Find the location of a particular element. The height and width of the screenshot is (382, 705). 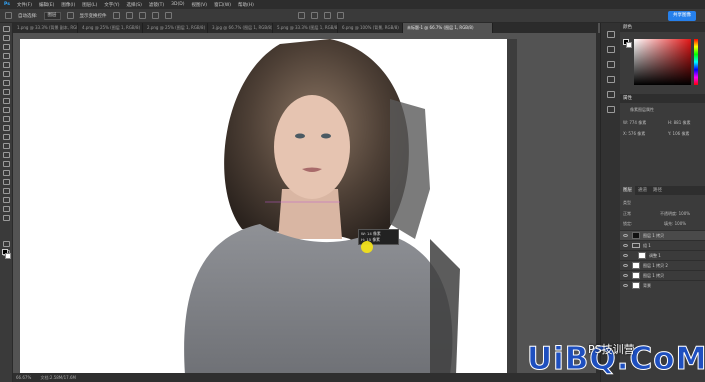

menu-window: 窗口(W) is located at coordinates (222, 5).